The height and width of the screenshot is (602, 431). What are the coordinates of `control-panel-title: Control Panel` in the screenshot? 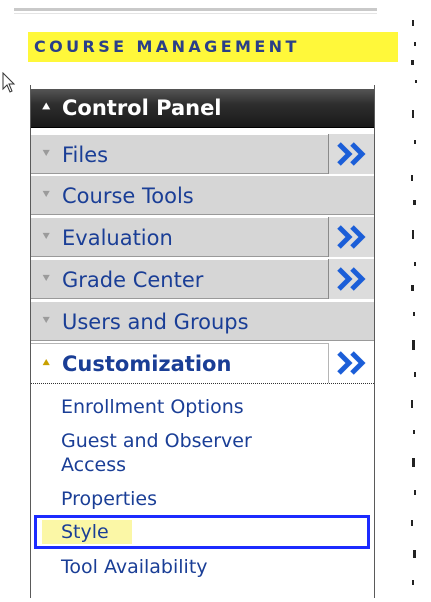 It's located at (142, 108).